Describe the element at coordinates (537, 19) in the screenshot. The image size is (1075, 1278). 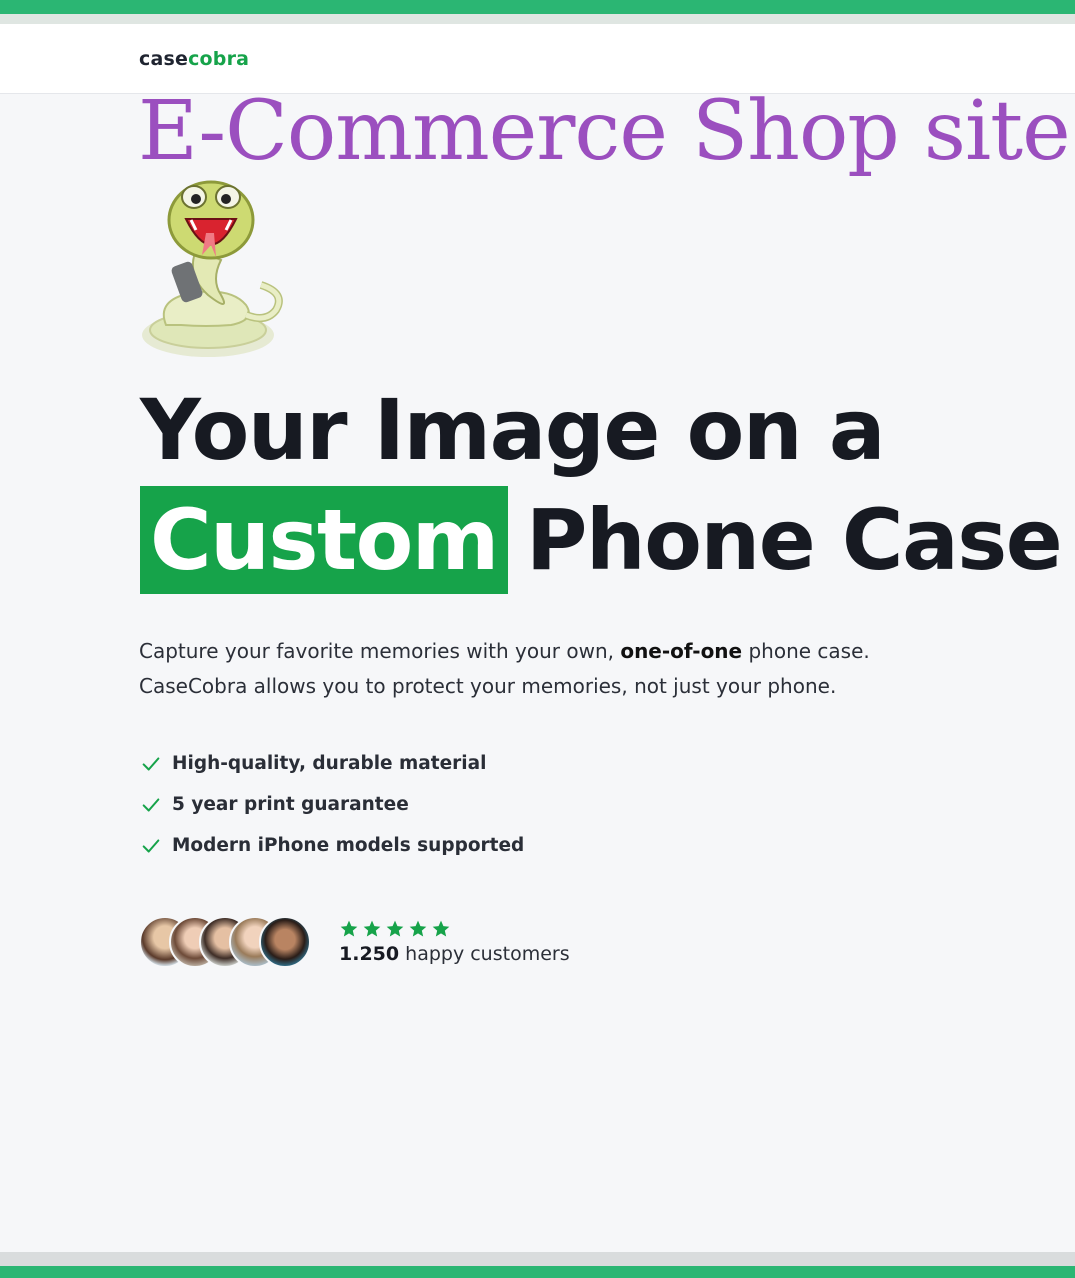
I see `top-accent-shadow` at that location.